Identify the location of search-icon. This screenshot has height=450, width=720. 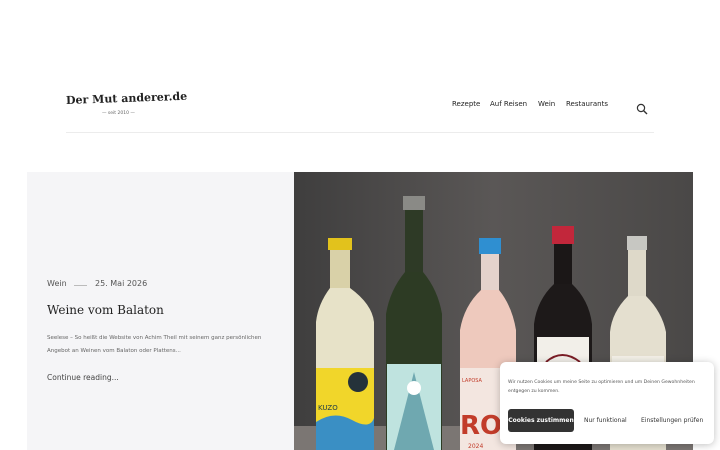
(642, 107).